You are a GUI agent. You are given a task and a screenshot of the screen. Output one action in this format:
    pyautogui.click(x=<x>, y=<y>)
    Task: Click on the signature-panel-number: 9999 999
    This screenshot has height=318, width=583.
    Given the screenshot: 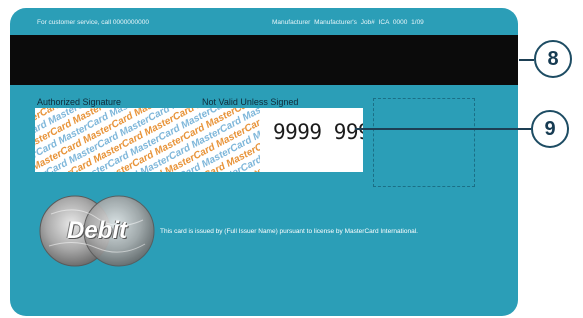 What is the action you would take?
    pyautogui.click(x=318, y=132)
    